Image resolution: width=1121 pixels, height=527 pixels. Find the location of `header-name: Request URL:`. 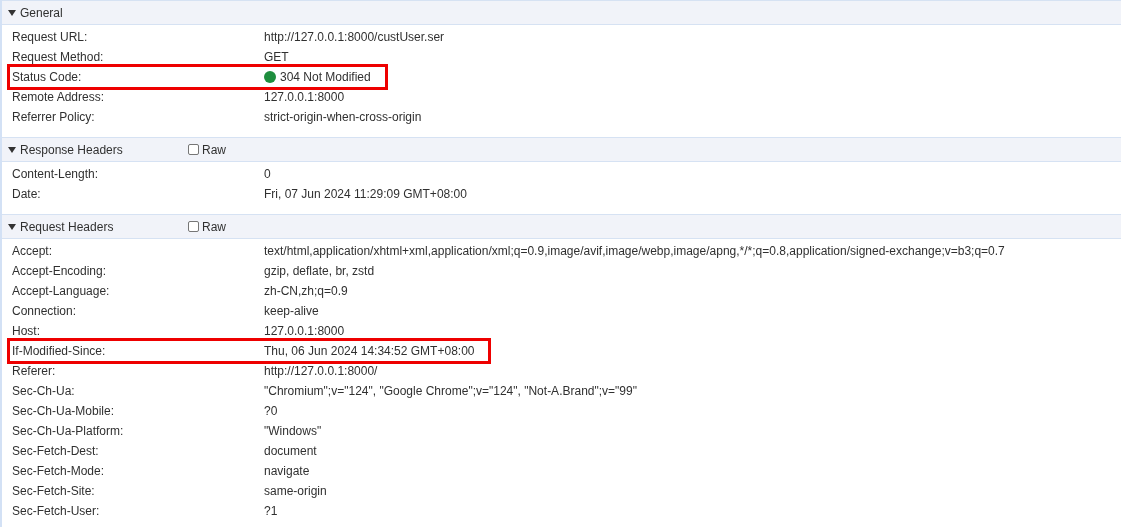

header-name: Request URL: is located at coordinates (50, 37).